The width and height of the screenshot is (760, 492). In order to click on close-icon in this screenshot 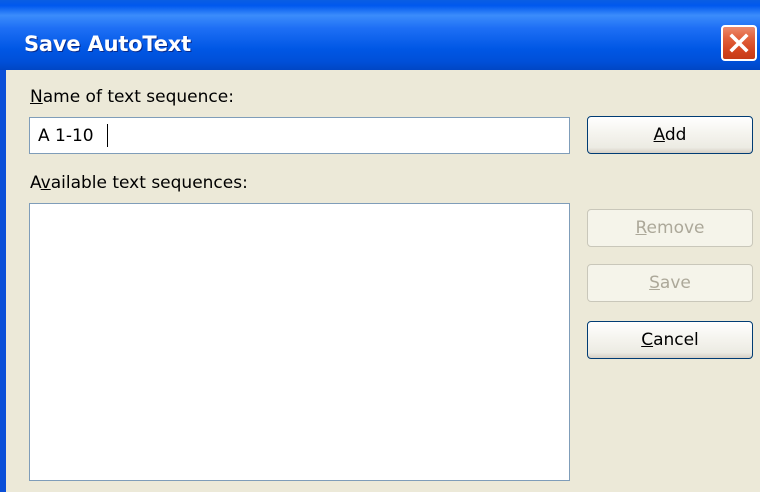, I will do `click(739, 43)`.